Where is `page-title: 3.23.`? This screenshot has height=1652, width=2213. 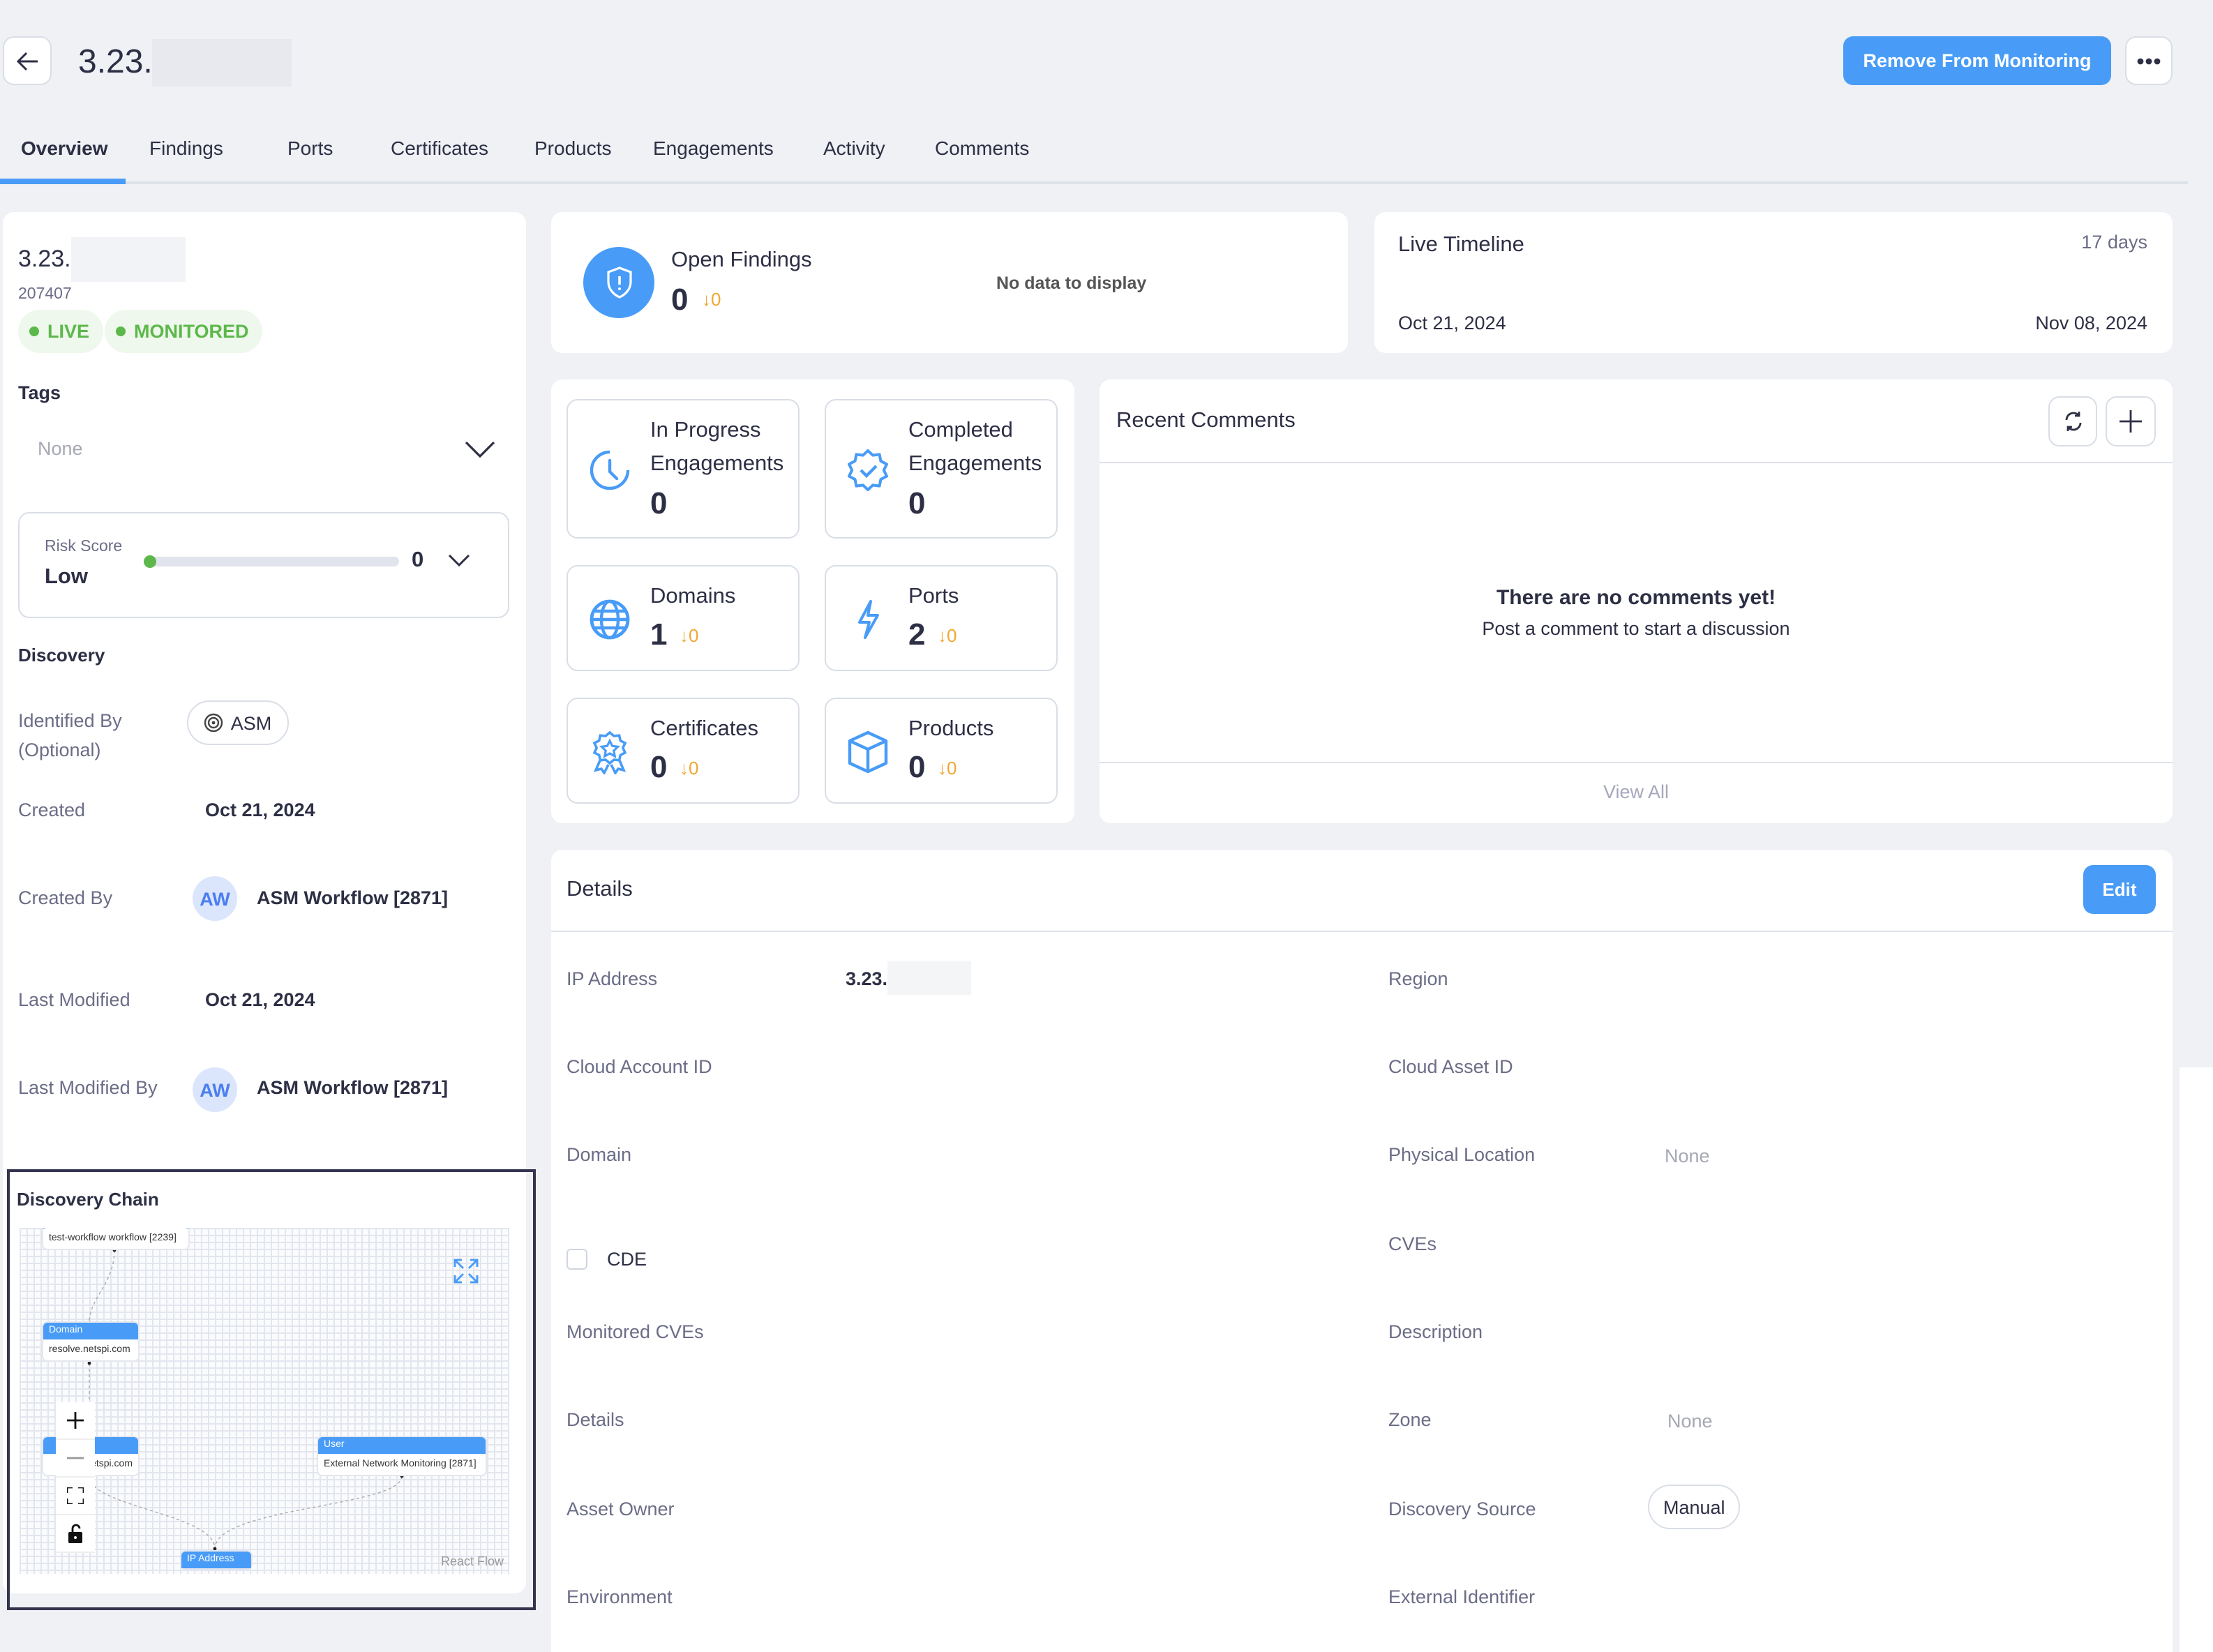 page-title: 3.23. is located at coordinates (185, 63).